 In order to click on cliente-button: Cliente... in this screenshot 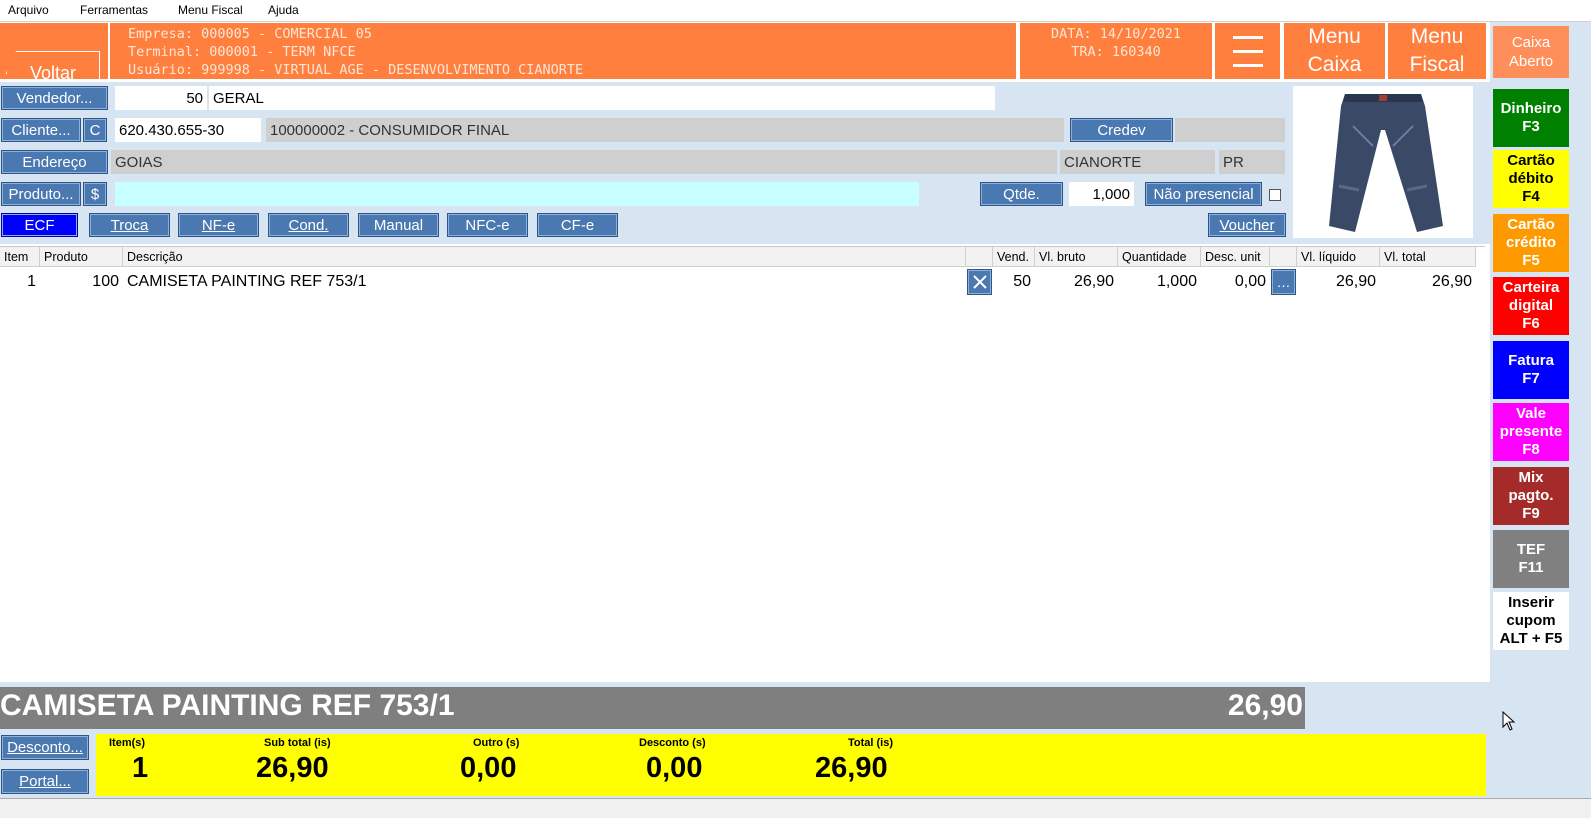, I will do `click(41, 130)`.